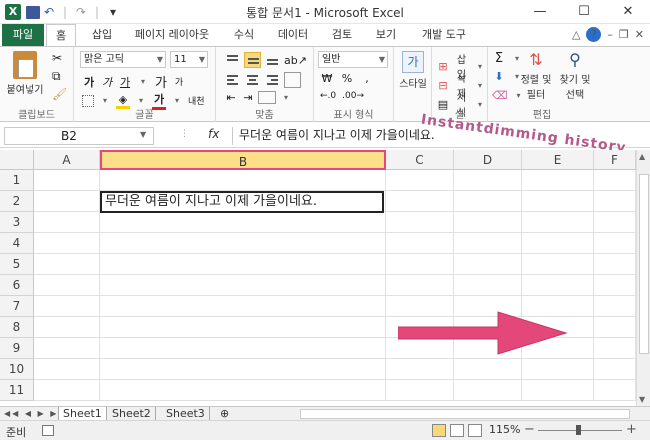 Image resolution: width=650 pixels, height=440 pixels. Describe the element at coordinates (143, 134) in the screenshot. I see `name-box-dropdown-icon: ▼` at that location.